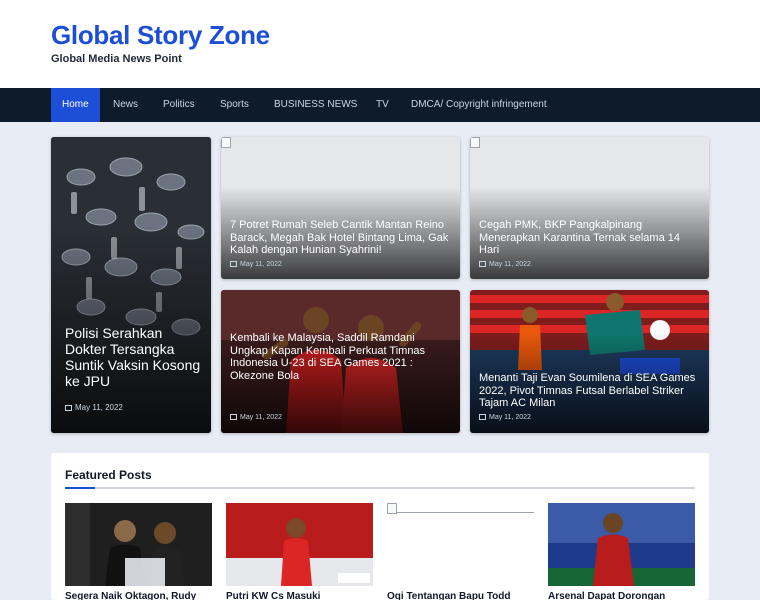 This screenshot has height=600, width=760. I want to click on fighters-photo-icon, so click(138, 544).